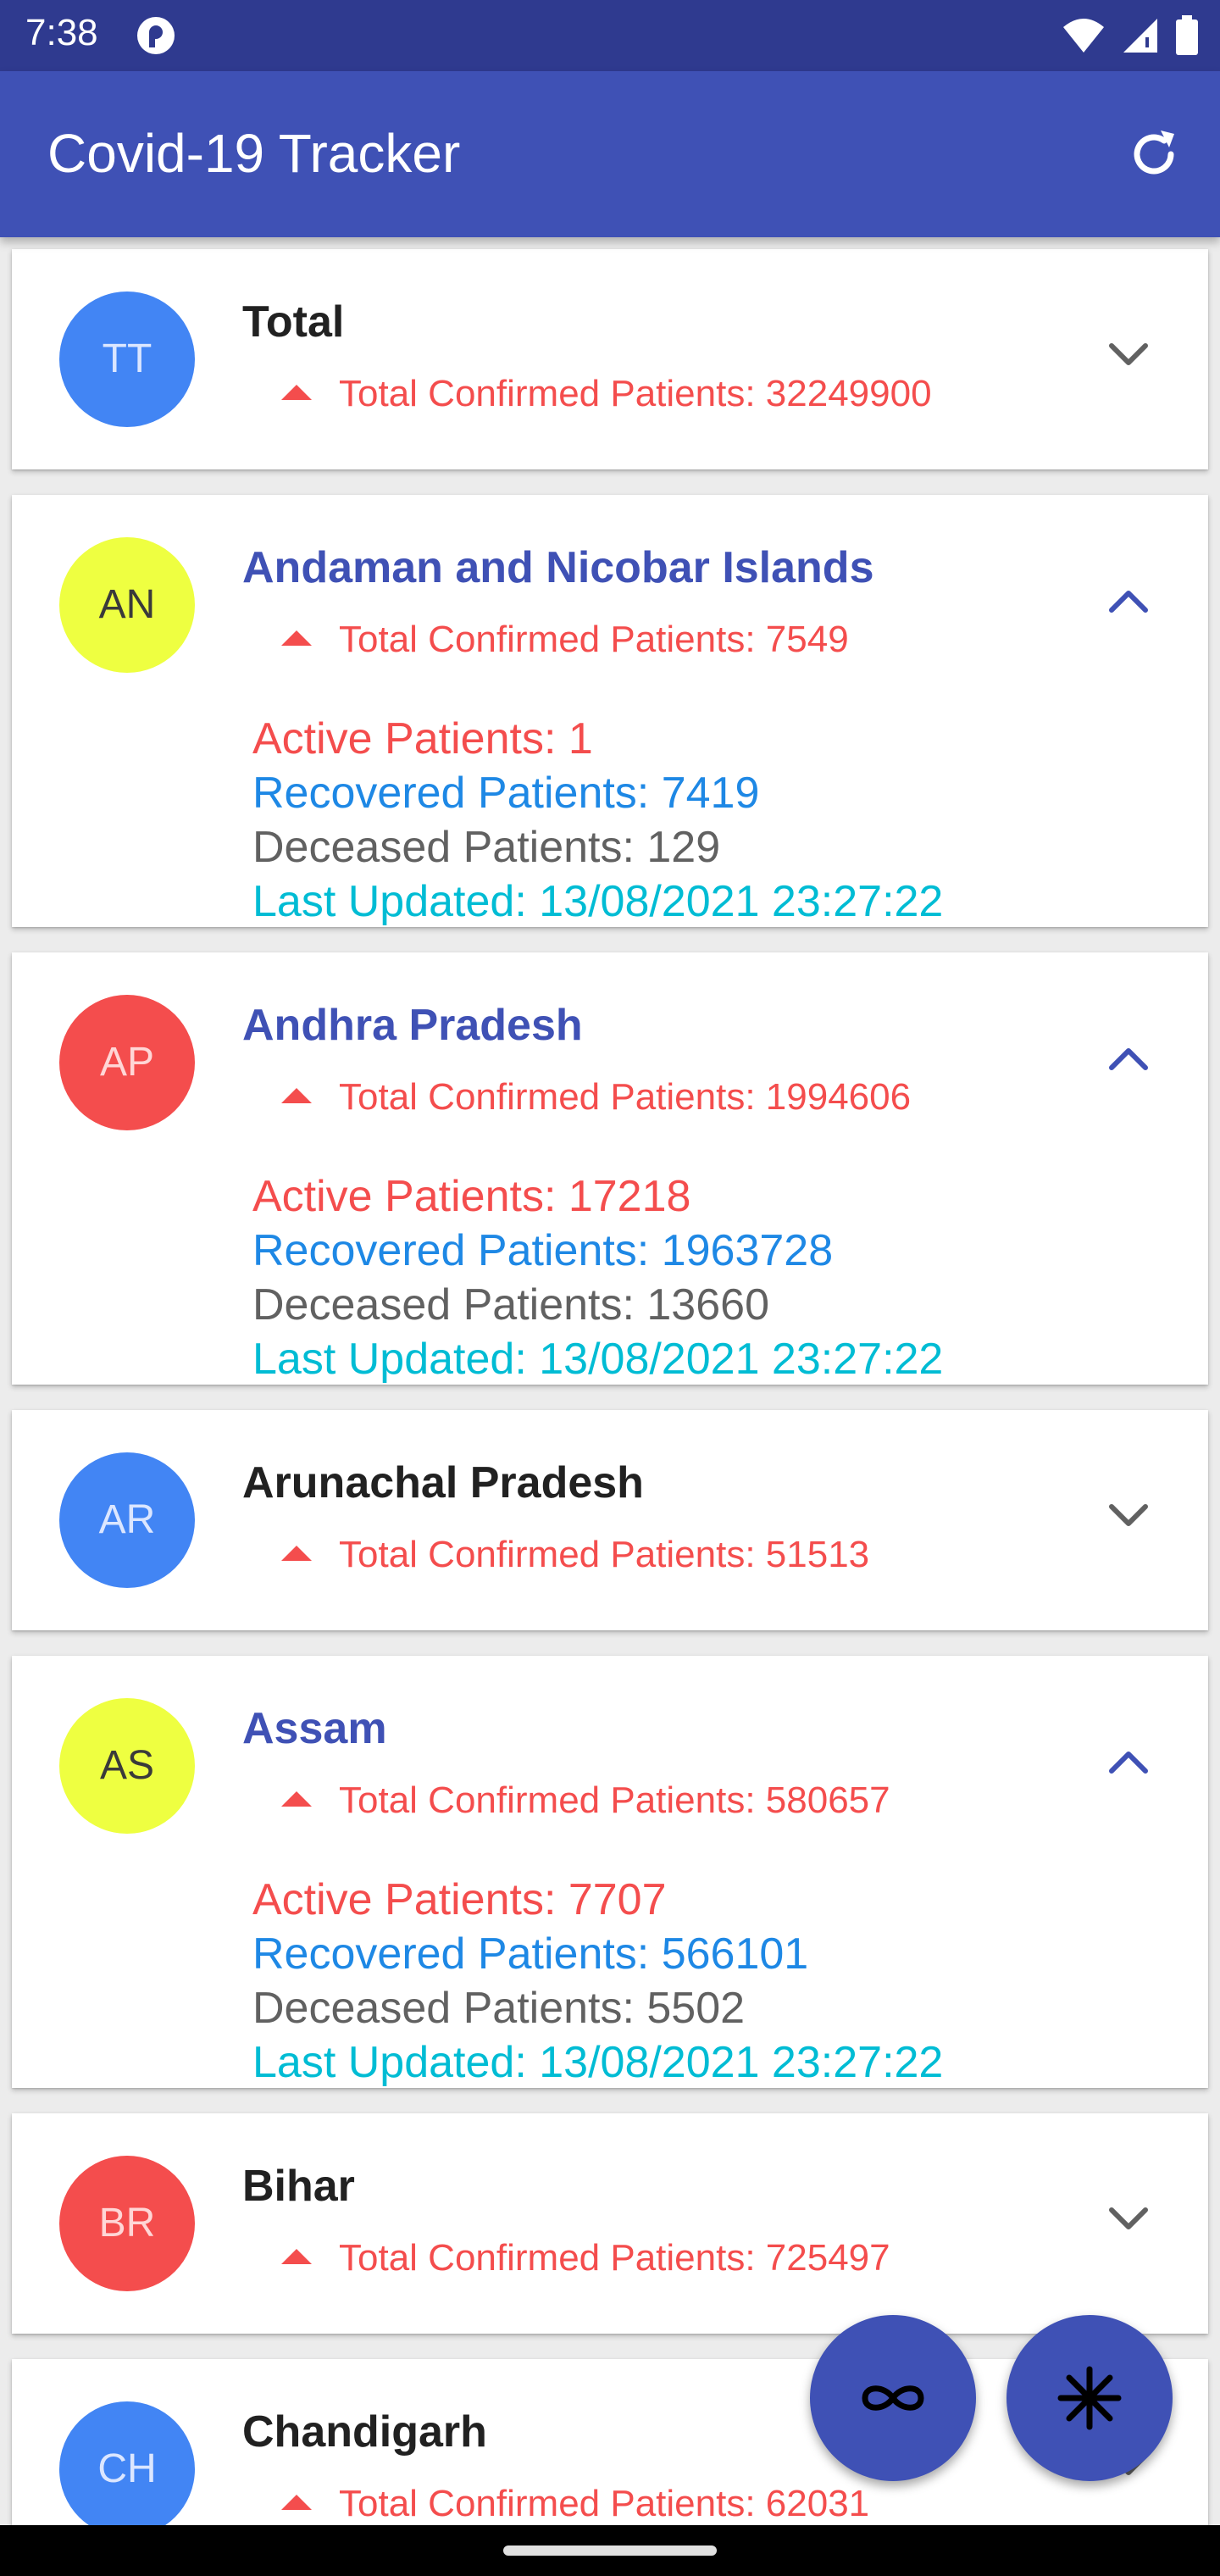 This screenshot has width=1220, height=2576. Describe the element at coordinates (254, 153) in the screenshot. I see `app-title: Covid-19 Tracker` at that location.